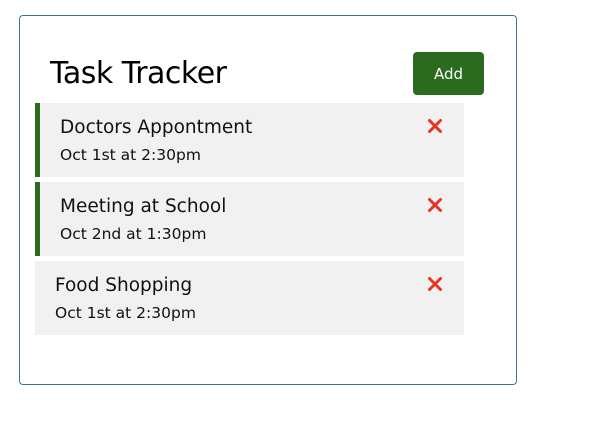  Describe the element at coordinates (267, 74) in the screenshot. I see `header: Task Tracker Add` at that location.